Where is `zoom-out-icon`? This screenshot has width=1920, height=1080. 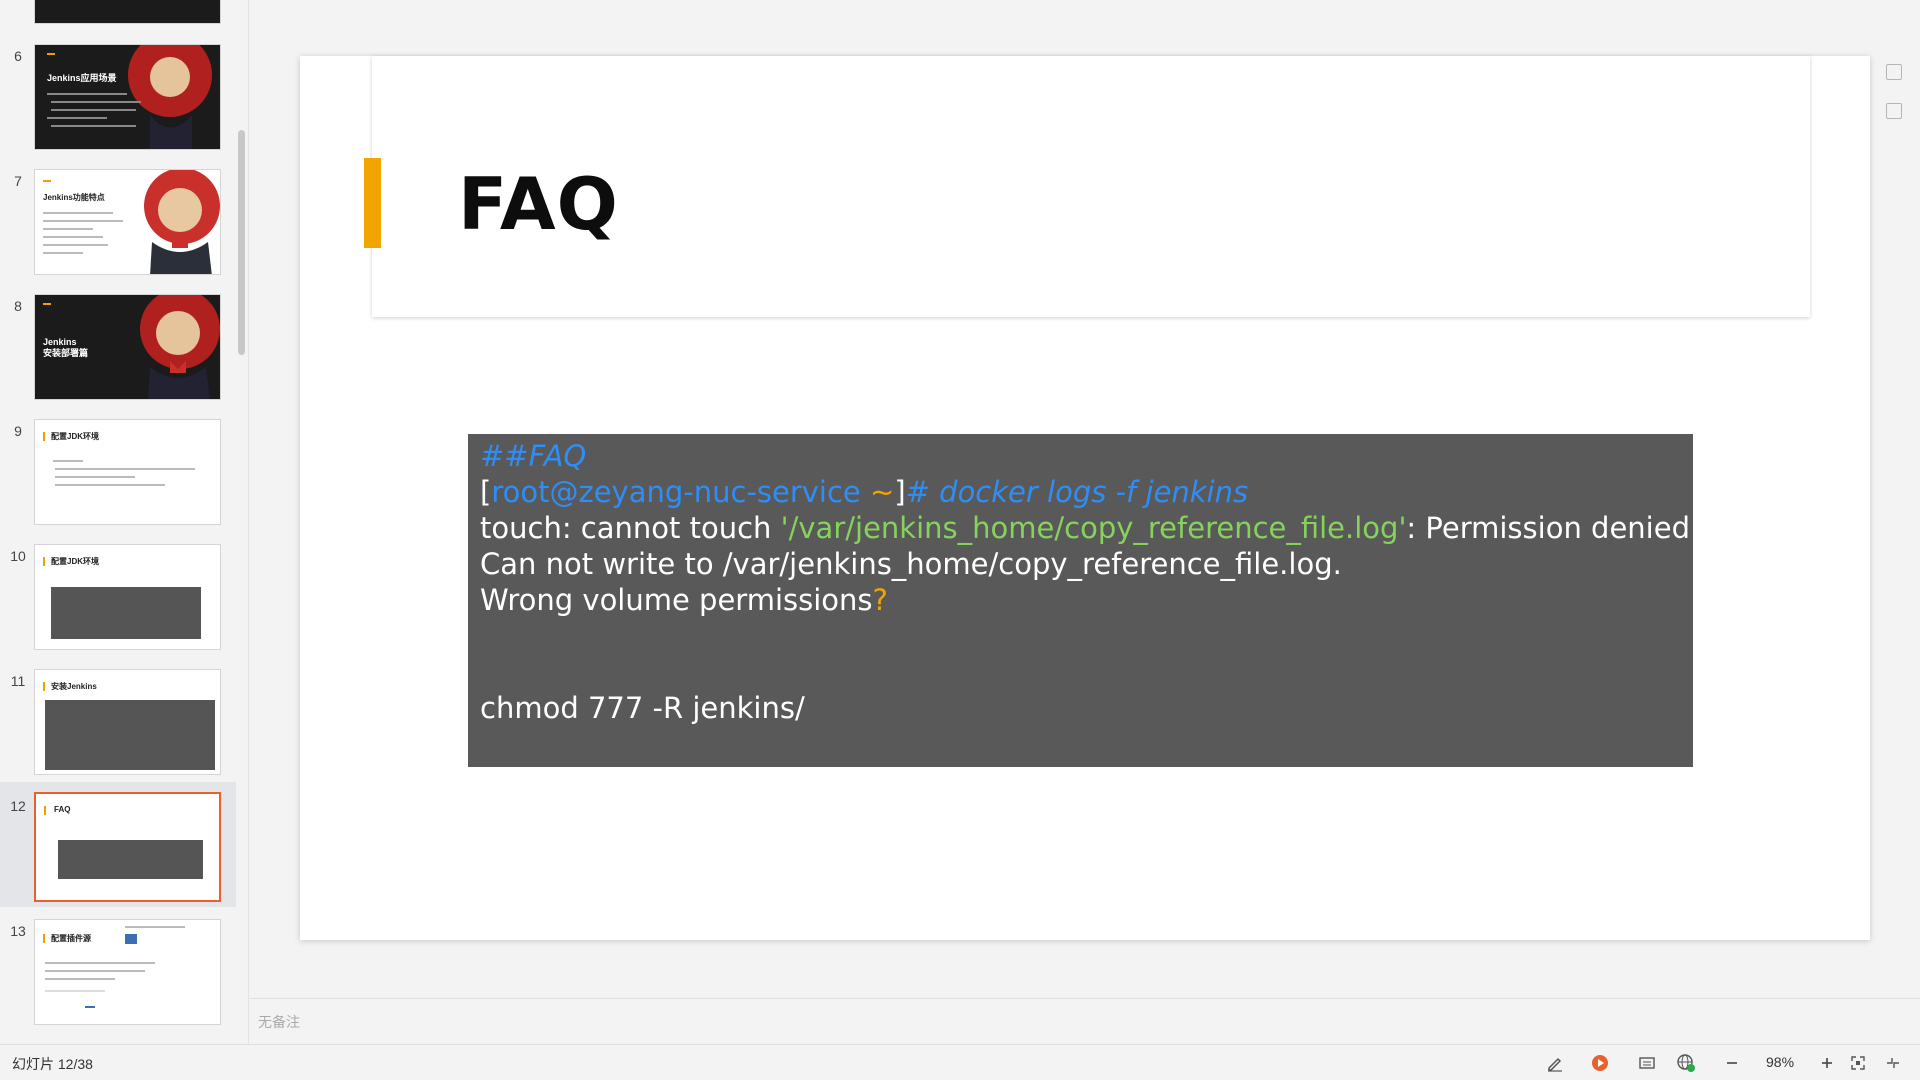
zoom-out-icon is located at coordinates (1732, 1063).